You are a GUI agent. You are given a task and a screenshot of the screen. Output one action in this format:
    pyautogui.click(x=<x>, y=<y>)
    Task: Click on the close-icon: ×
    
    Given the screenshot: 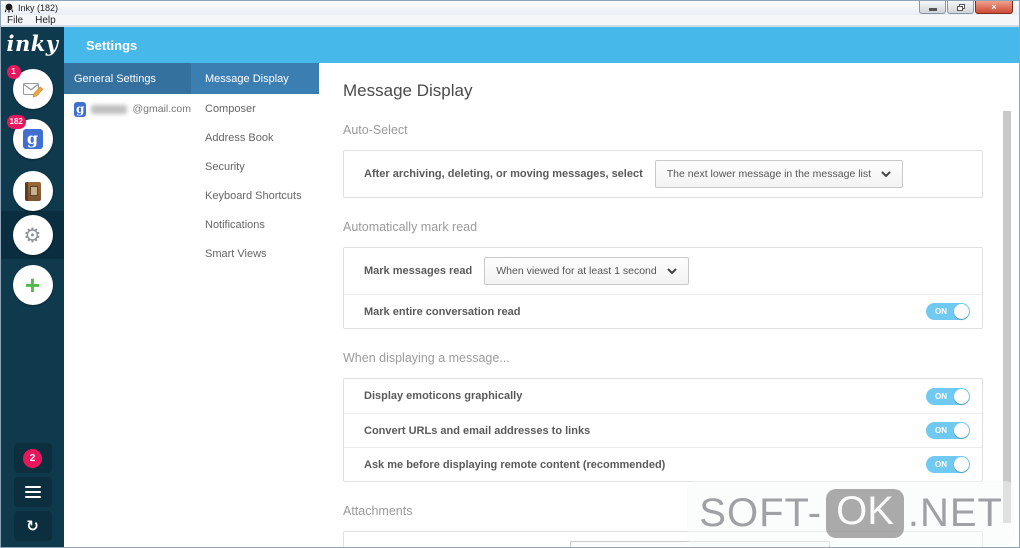 What is the action you would take?
    pyautogui.click(x=994, y=6)
    